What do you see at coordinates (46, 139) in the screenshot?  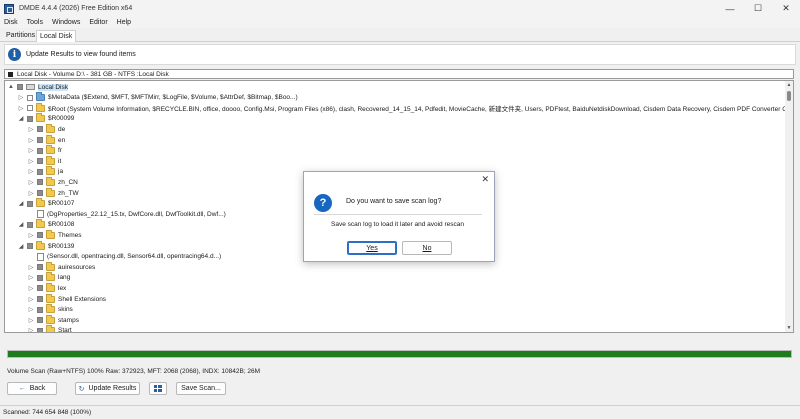 I see `tree-row: ▷ en` at bounding box center [46, 139].